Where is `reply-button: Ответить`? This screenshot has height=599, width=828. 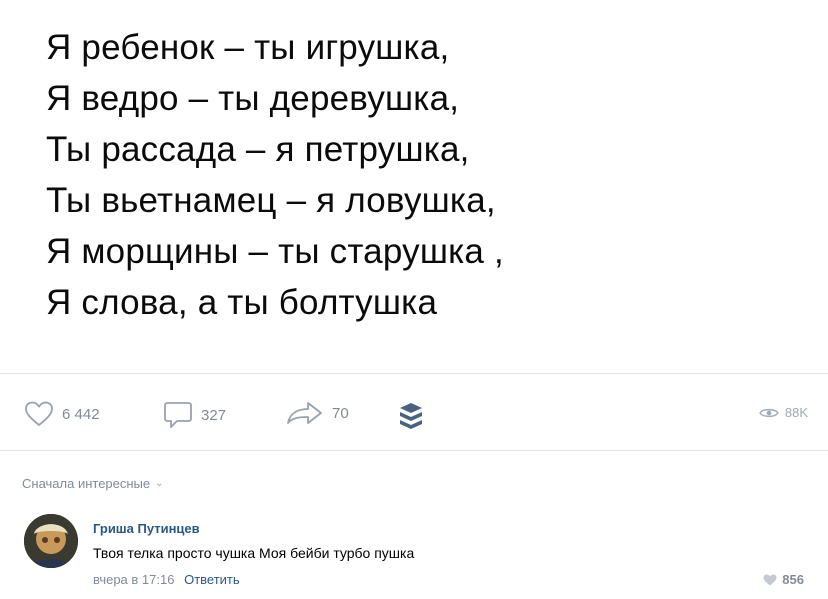
reply-button: Ответить is located at coordinates (212, 579).